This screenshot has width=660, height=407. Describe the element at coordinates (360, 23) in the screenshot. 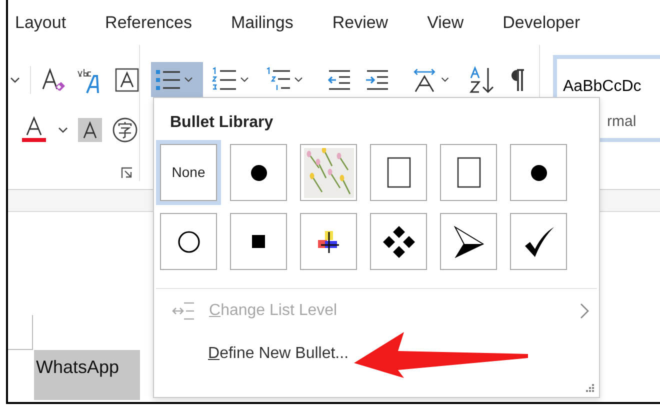

I see `ribbon-tab: Review` at that location.